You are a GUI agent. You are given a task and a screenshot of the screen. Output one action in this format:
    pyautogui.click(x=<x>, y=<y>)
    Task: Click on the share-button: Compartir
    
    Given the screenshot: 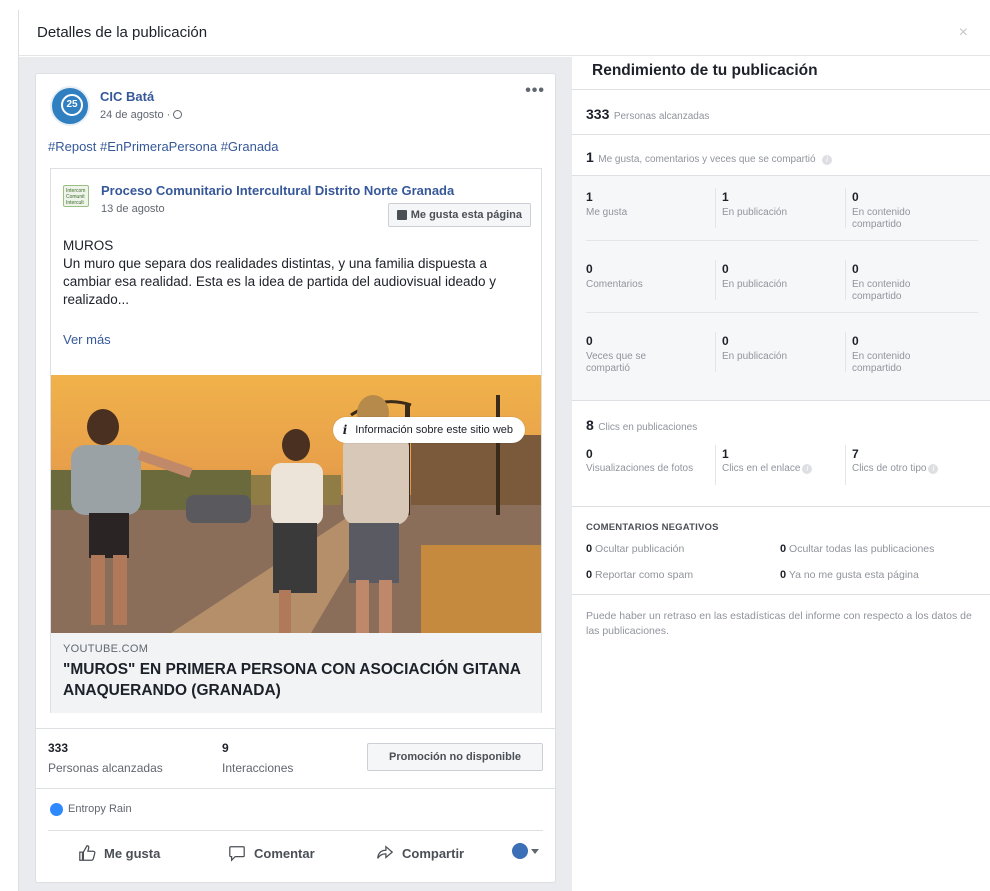 What is the action you would take?
    pyautogui.click(x=420, y=853)
    